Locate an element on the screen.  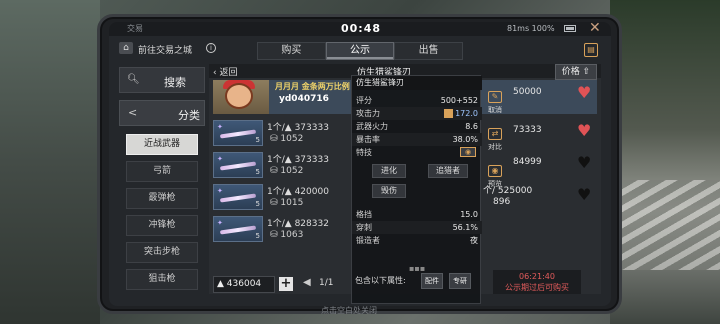
balance-display: ▲ 436004 is located at coordinates (244, 284).